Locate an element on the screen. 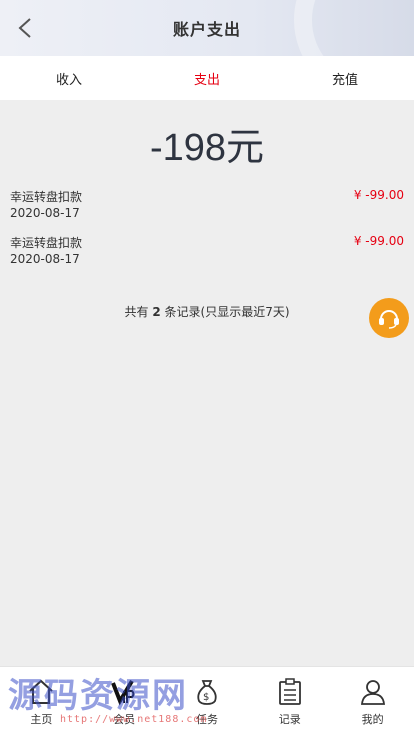 The width and height of the screenshot is (414, 734). tabbar-item-tasks: $ 任务 is located at coordinates (207, 700).